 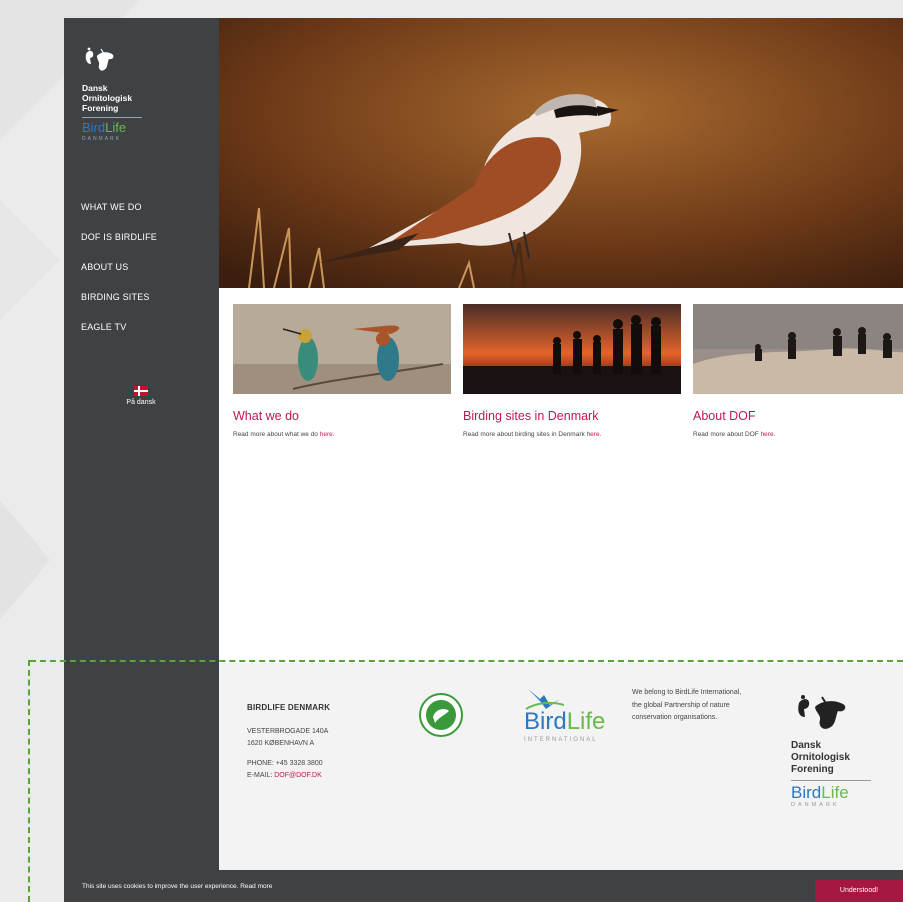 I want to click on nav-item-about-us: ABOUT US, so click(x=119, y=275).